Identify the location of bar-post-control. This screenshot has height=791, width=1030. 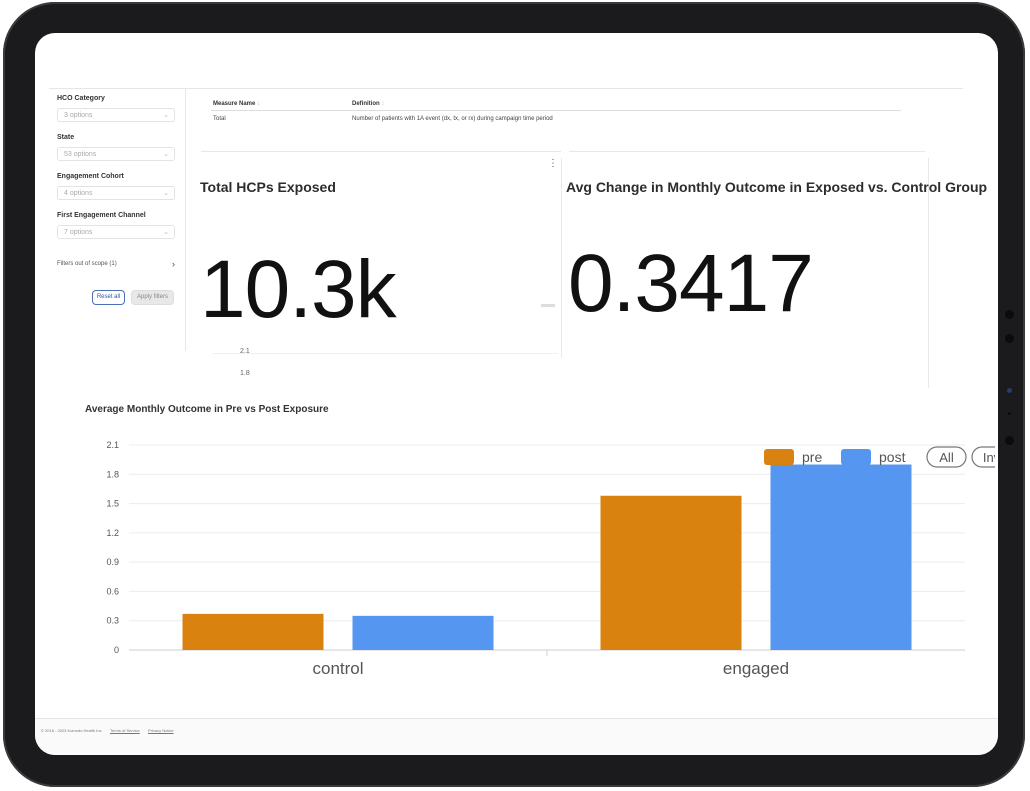
(423, 632).